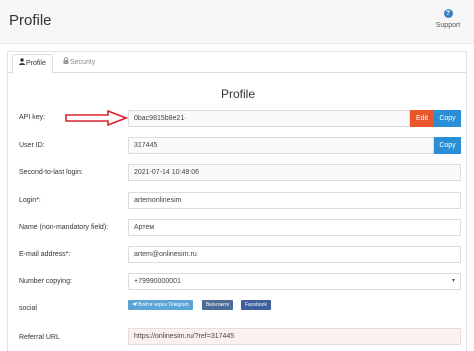 This screenshot has width=474, height=351. Describe the element at coordinates (166, 172) in the screenshot. I see `last-login-value: 2021-07-14 10:49:06` at that location.